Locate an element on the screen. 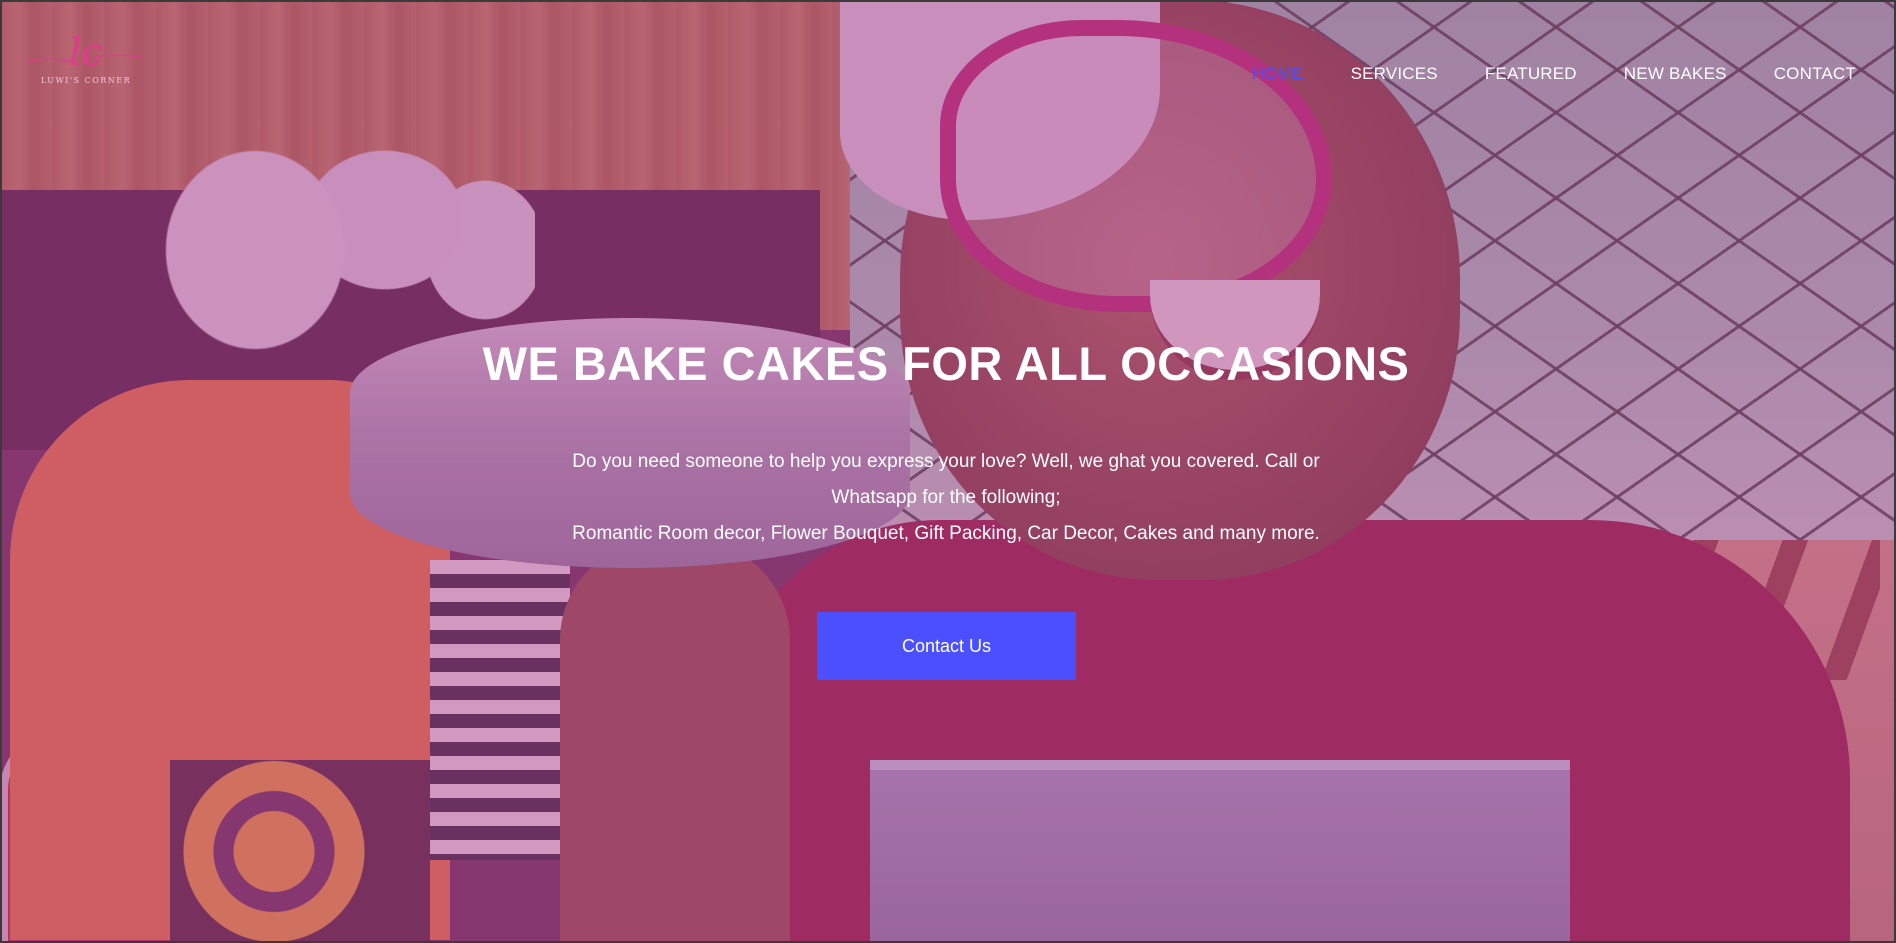 The image size is (1896, 943). nav-contact: CONTACT is located at coordinates (1815, 74).